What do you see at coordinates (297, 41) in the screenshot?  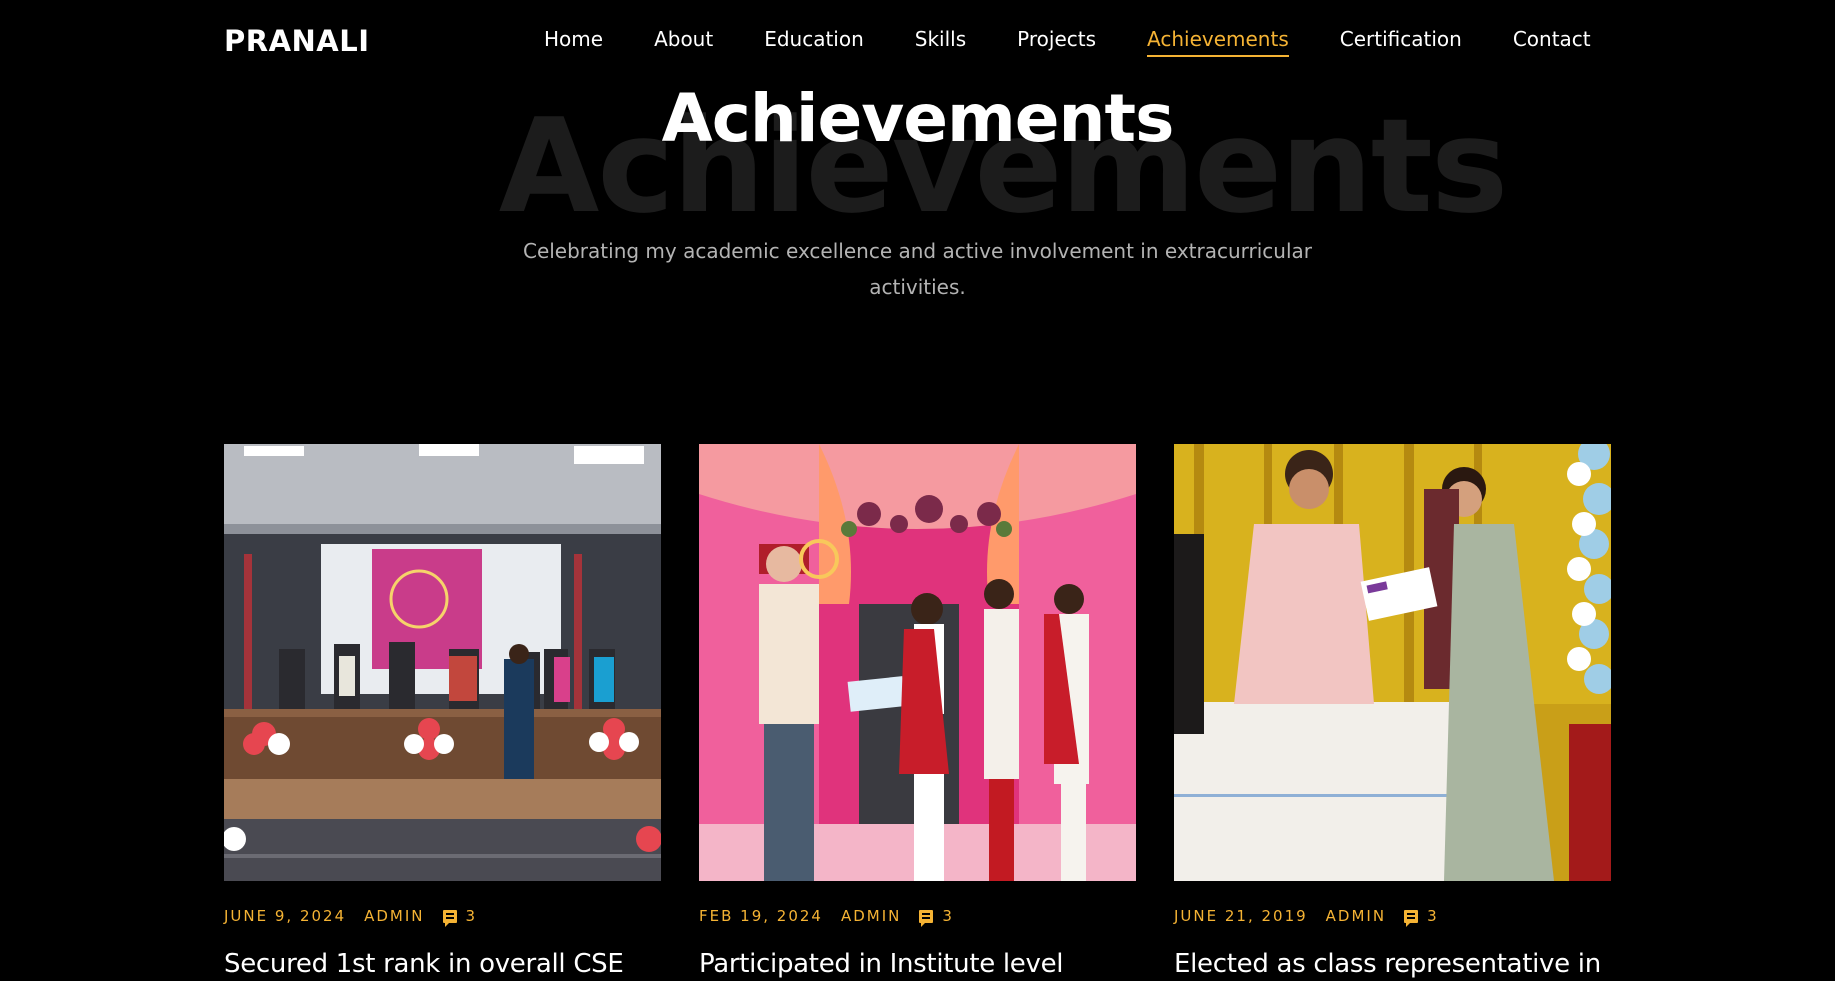 I see `site-logo: PRANALI` at bounding box center [297, 41].